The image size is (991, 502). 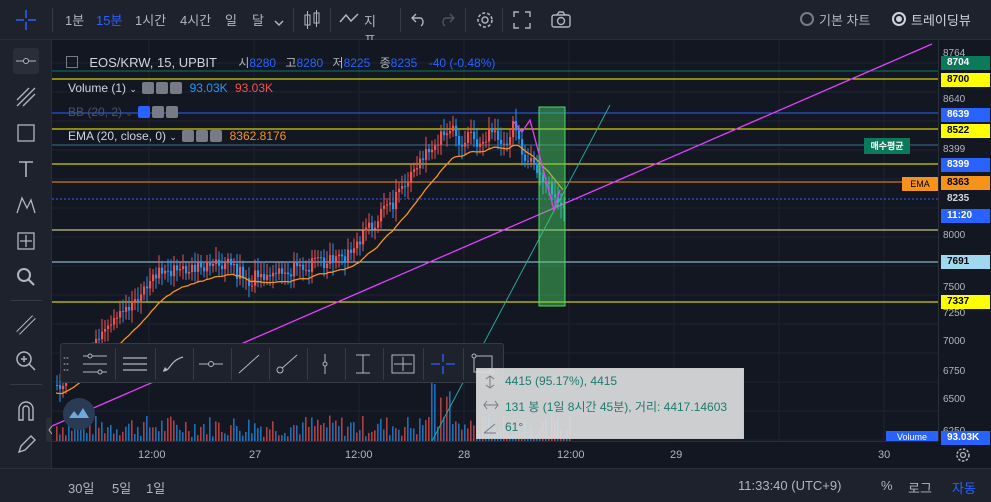 I want to click on crosshair-icon, so click(x=443, y=364).